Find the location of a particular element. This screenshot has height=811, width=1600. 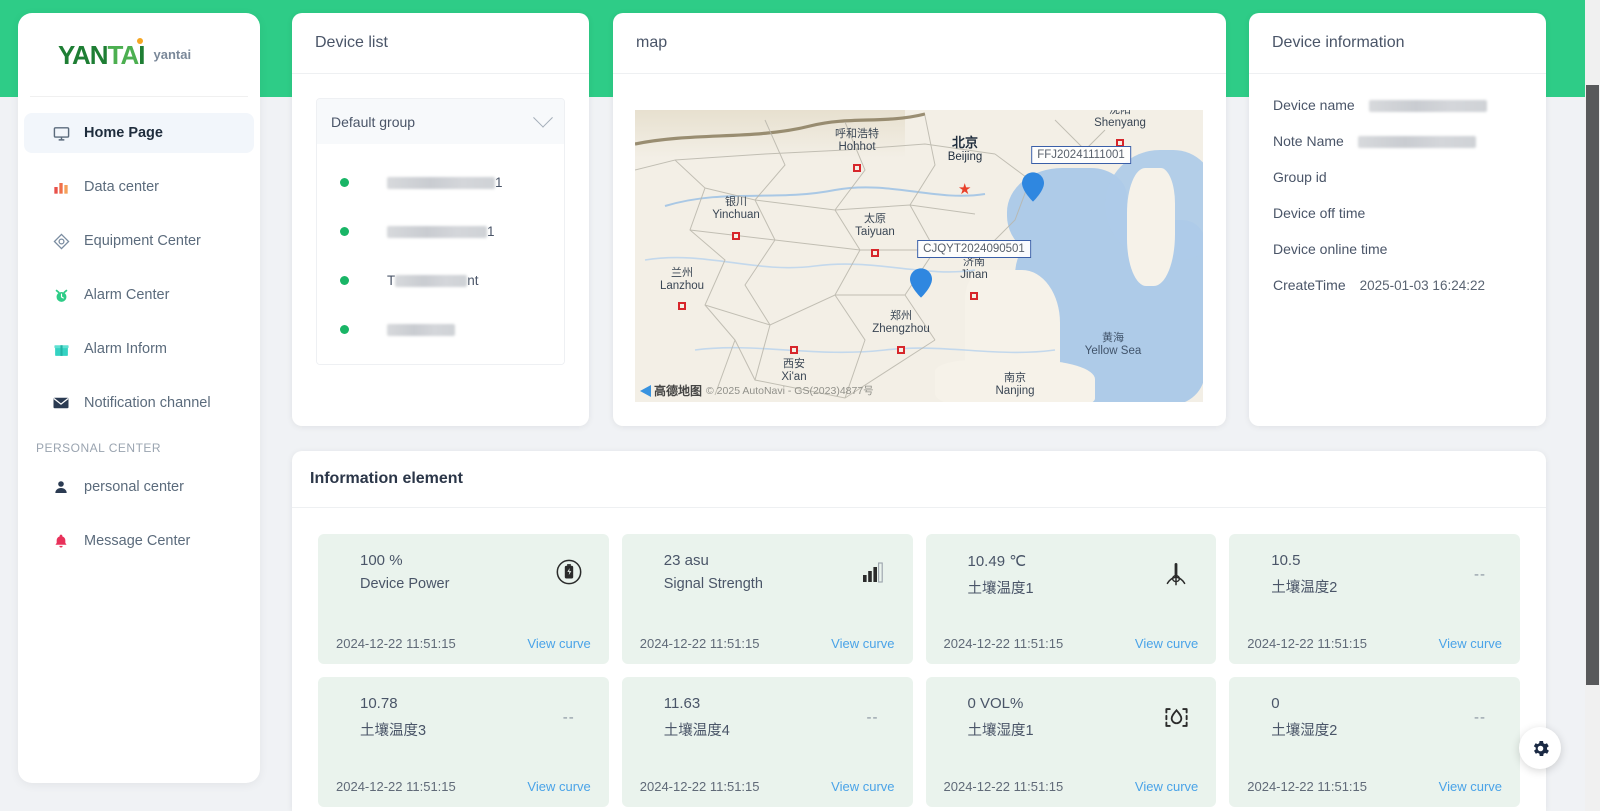

settings-fab-button is located at coordinates (1540, 748).